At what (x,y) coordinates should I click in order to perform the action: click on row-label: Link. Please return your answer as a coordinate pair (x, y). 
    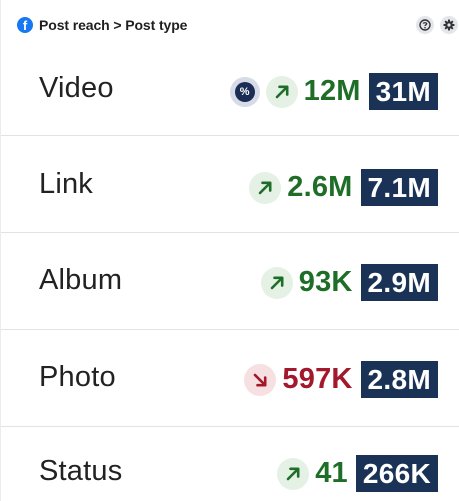
    Looking at the image, I should click on (66, 184).